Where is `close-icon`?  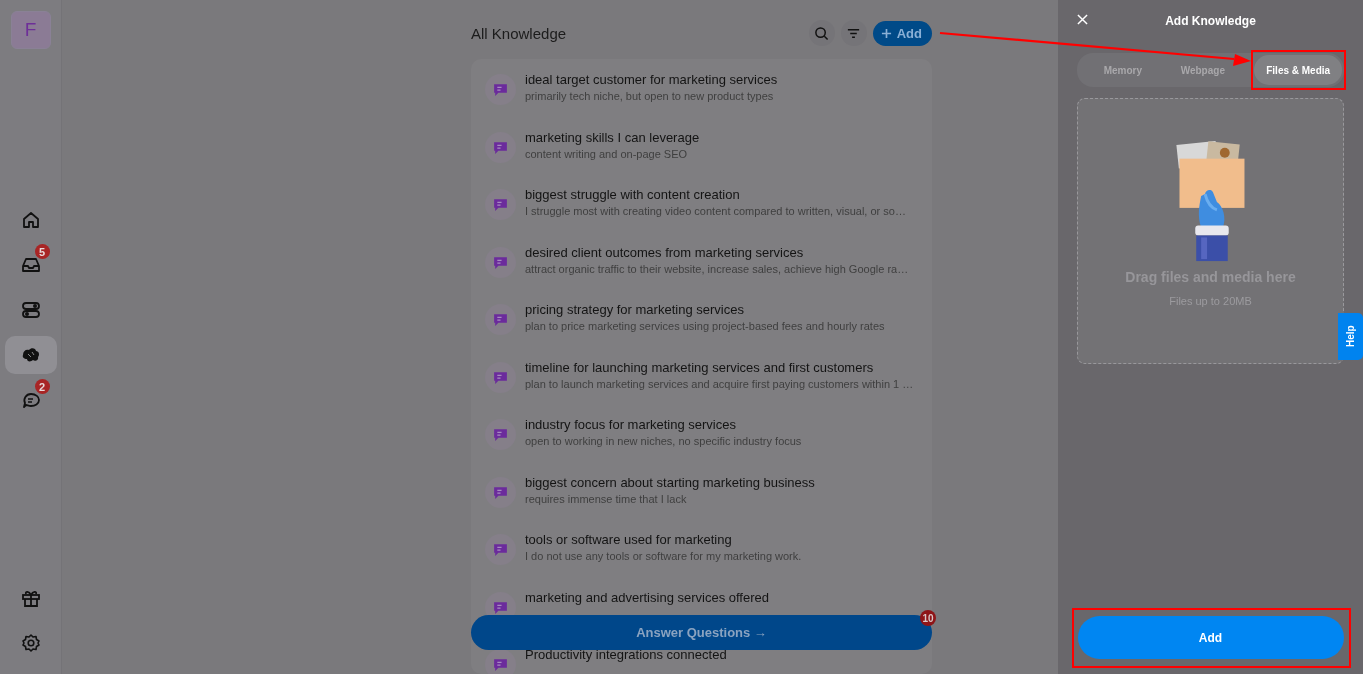
close-icon is located at coordinates (1082, 19).